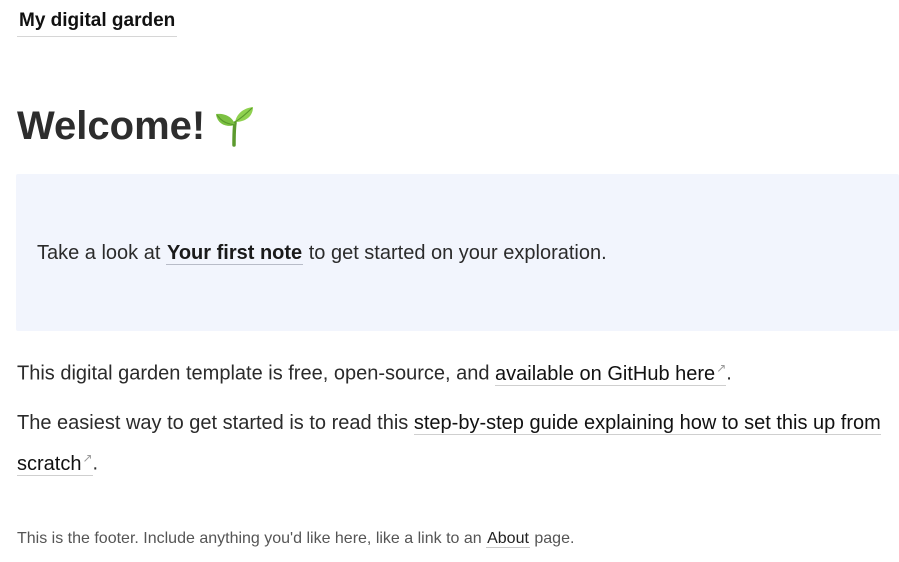  What do you see at coordinates (508, 539) in the screenshot?
I see `about-link: About` at bounding box center [508, 539].